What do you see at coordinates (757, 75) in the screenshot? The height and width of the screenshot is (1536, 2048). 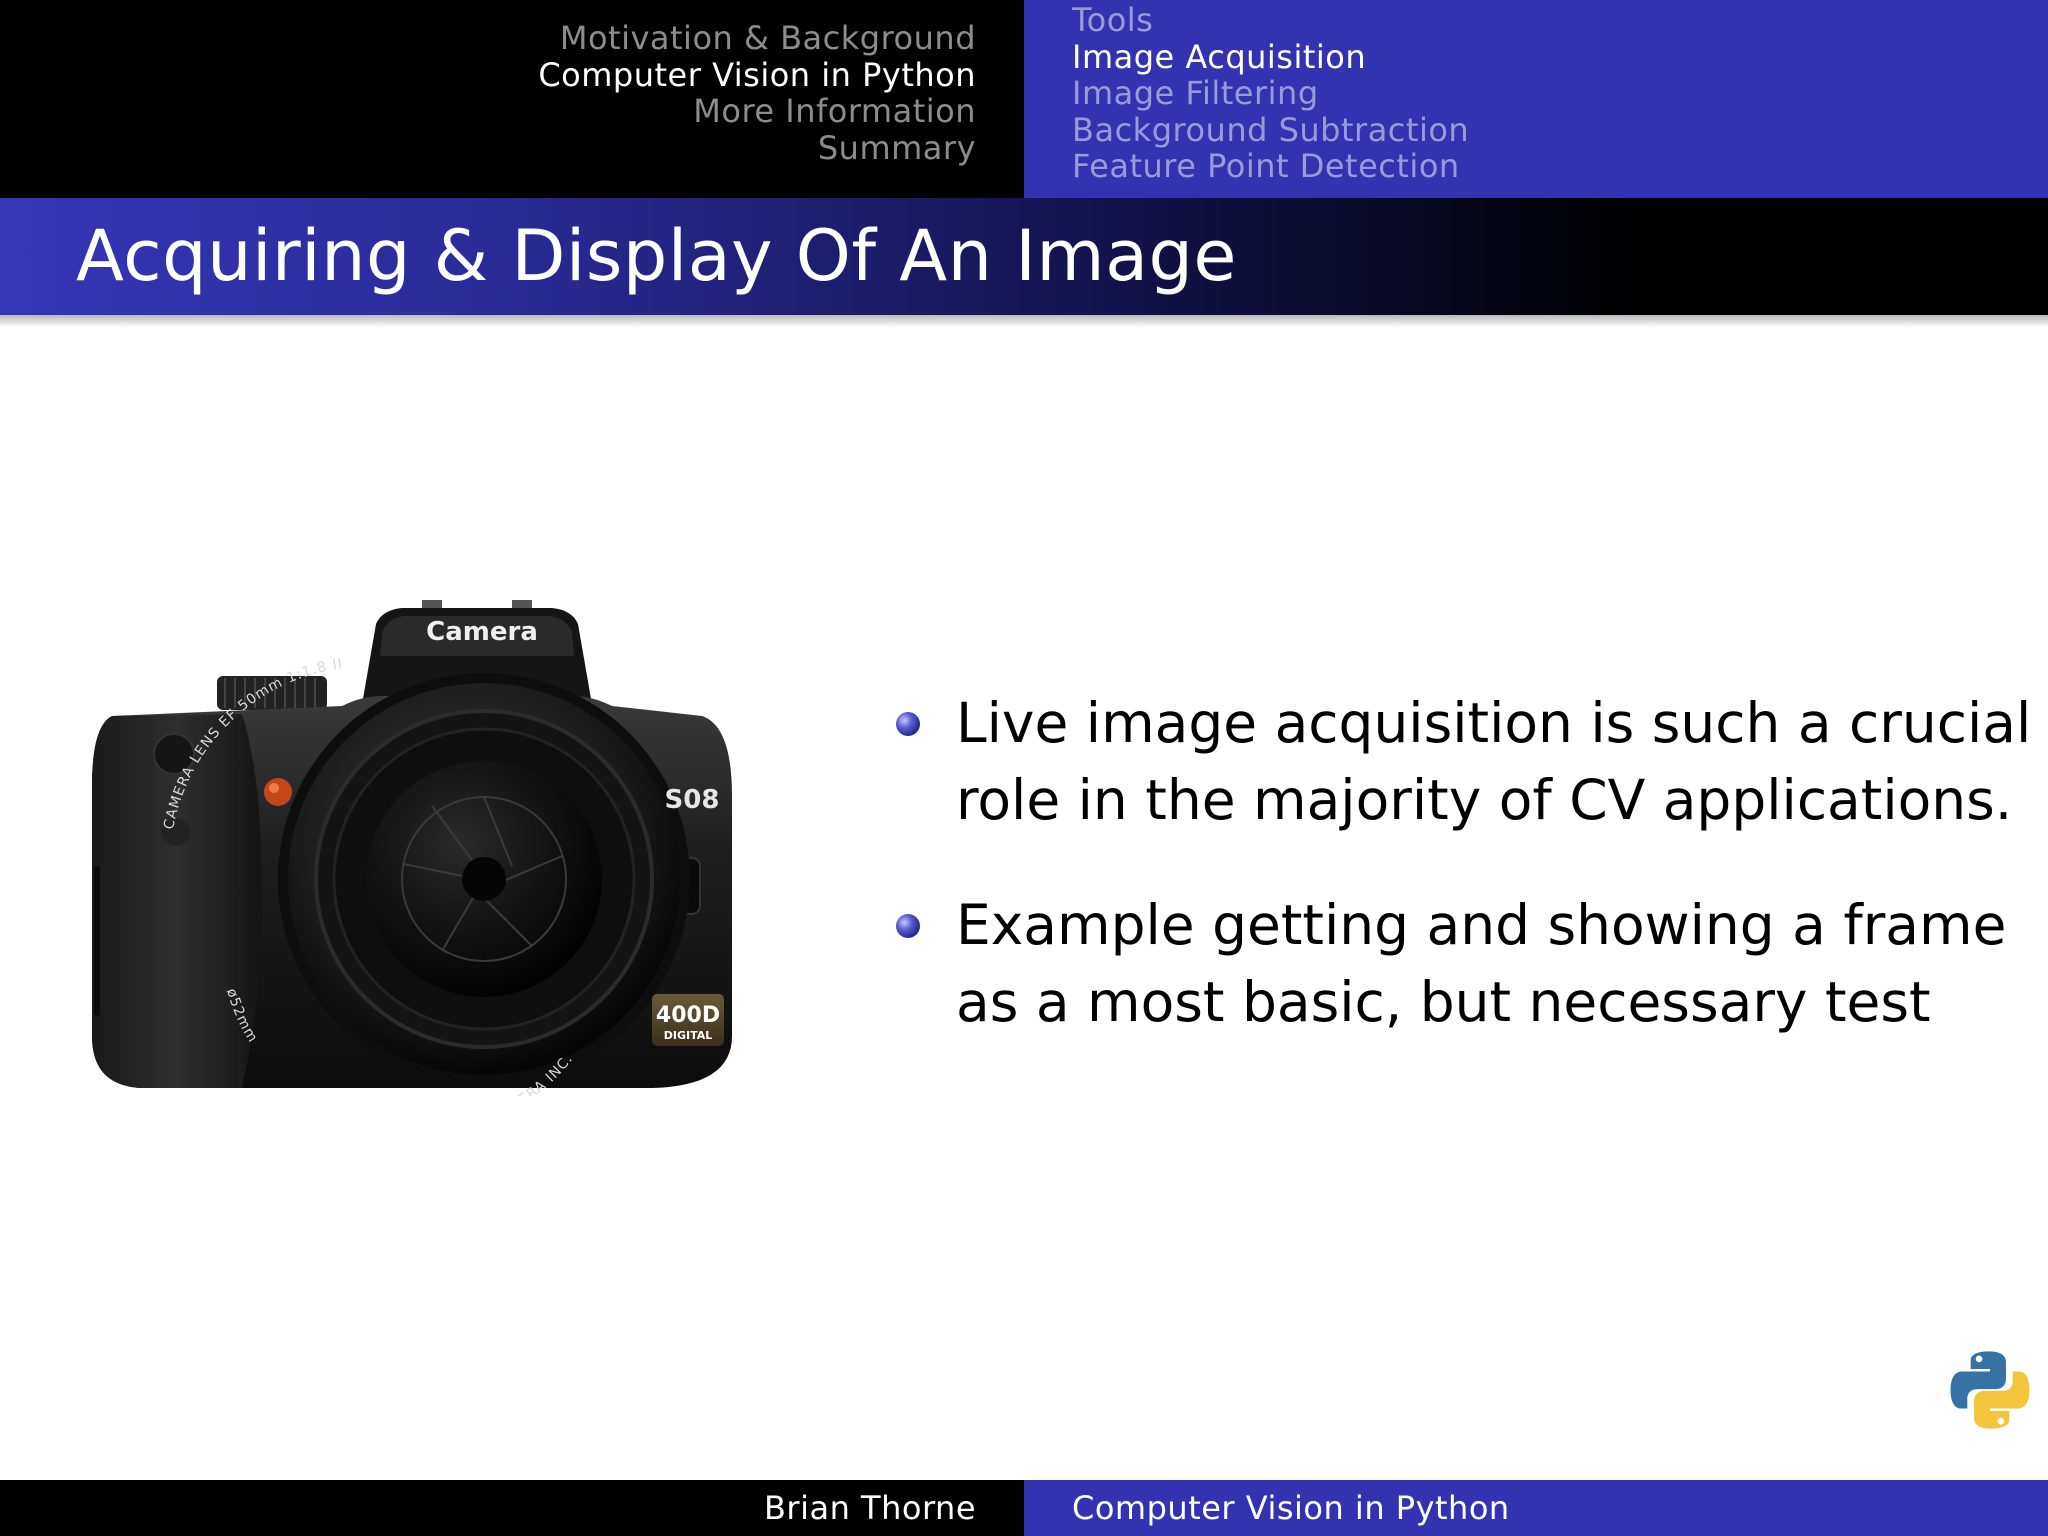 I see `nav-section-computer-vision: Computer Vision in Python` at bounding box center [757, 75].